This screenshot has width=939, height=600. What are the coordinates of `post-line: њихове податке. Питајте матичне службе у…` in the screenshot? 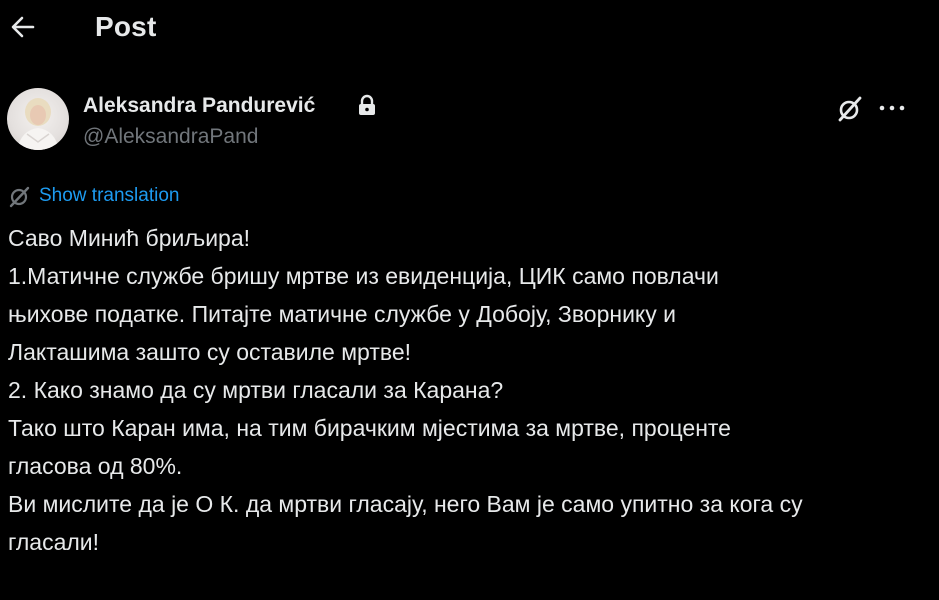 It's located at (342, 314).